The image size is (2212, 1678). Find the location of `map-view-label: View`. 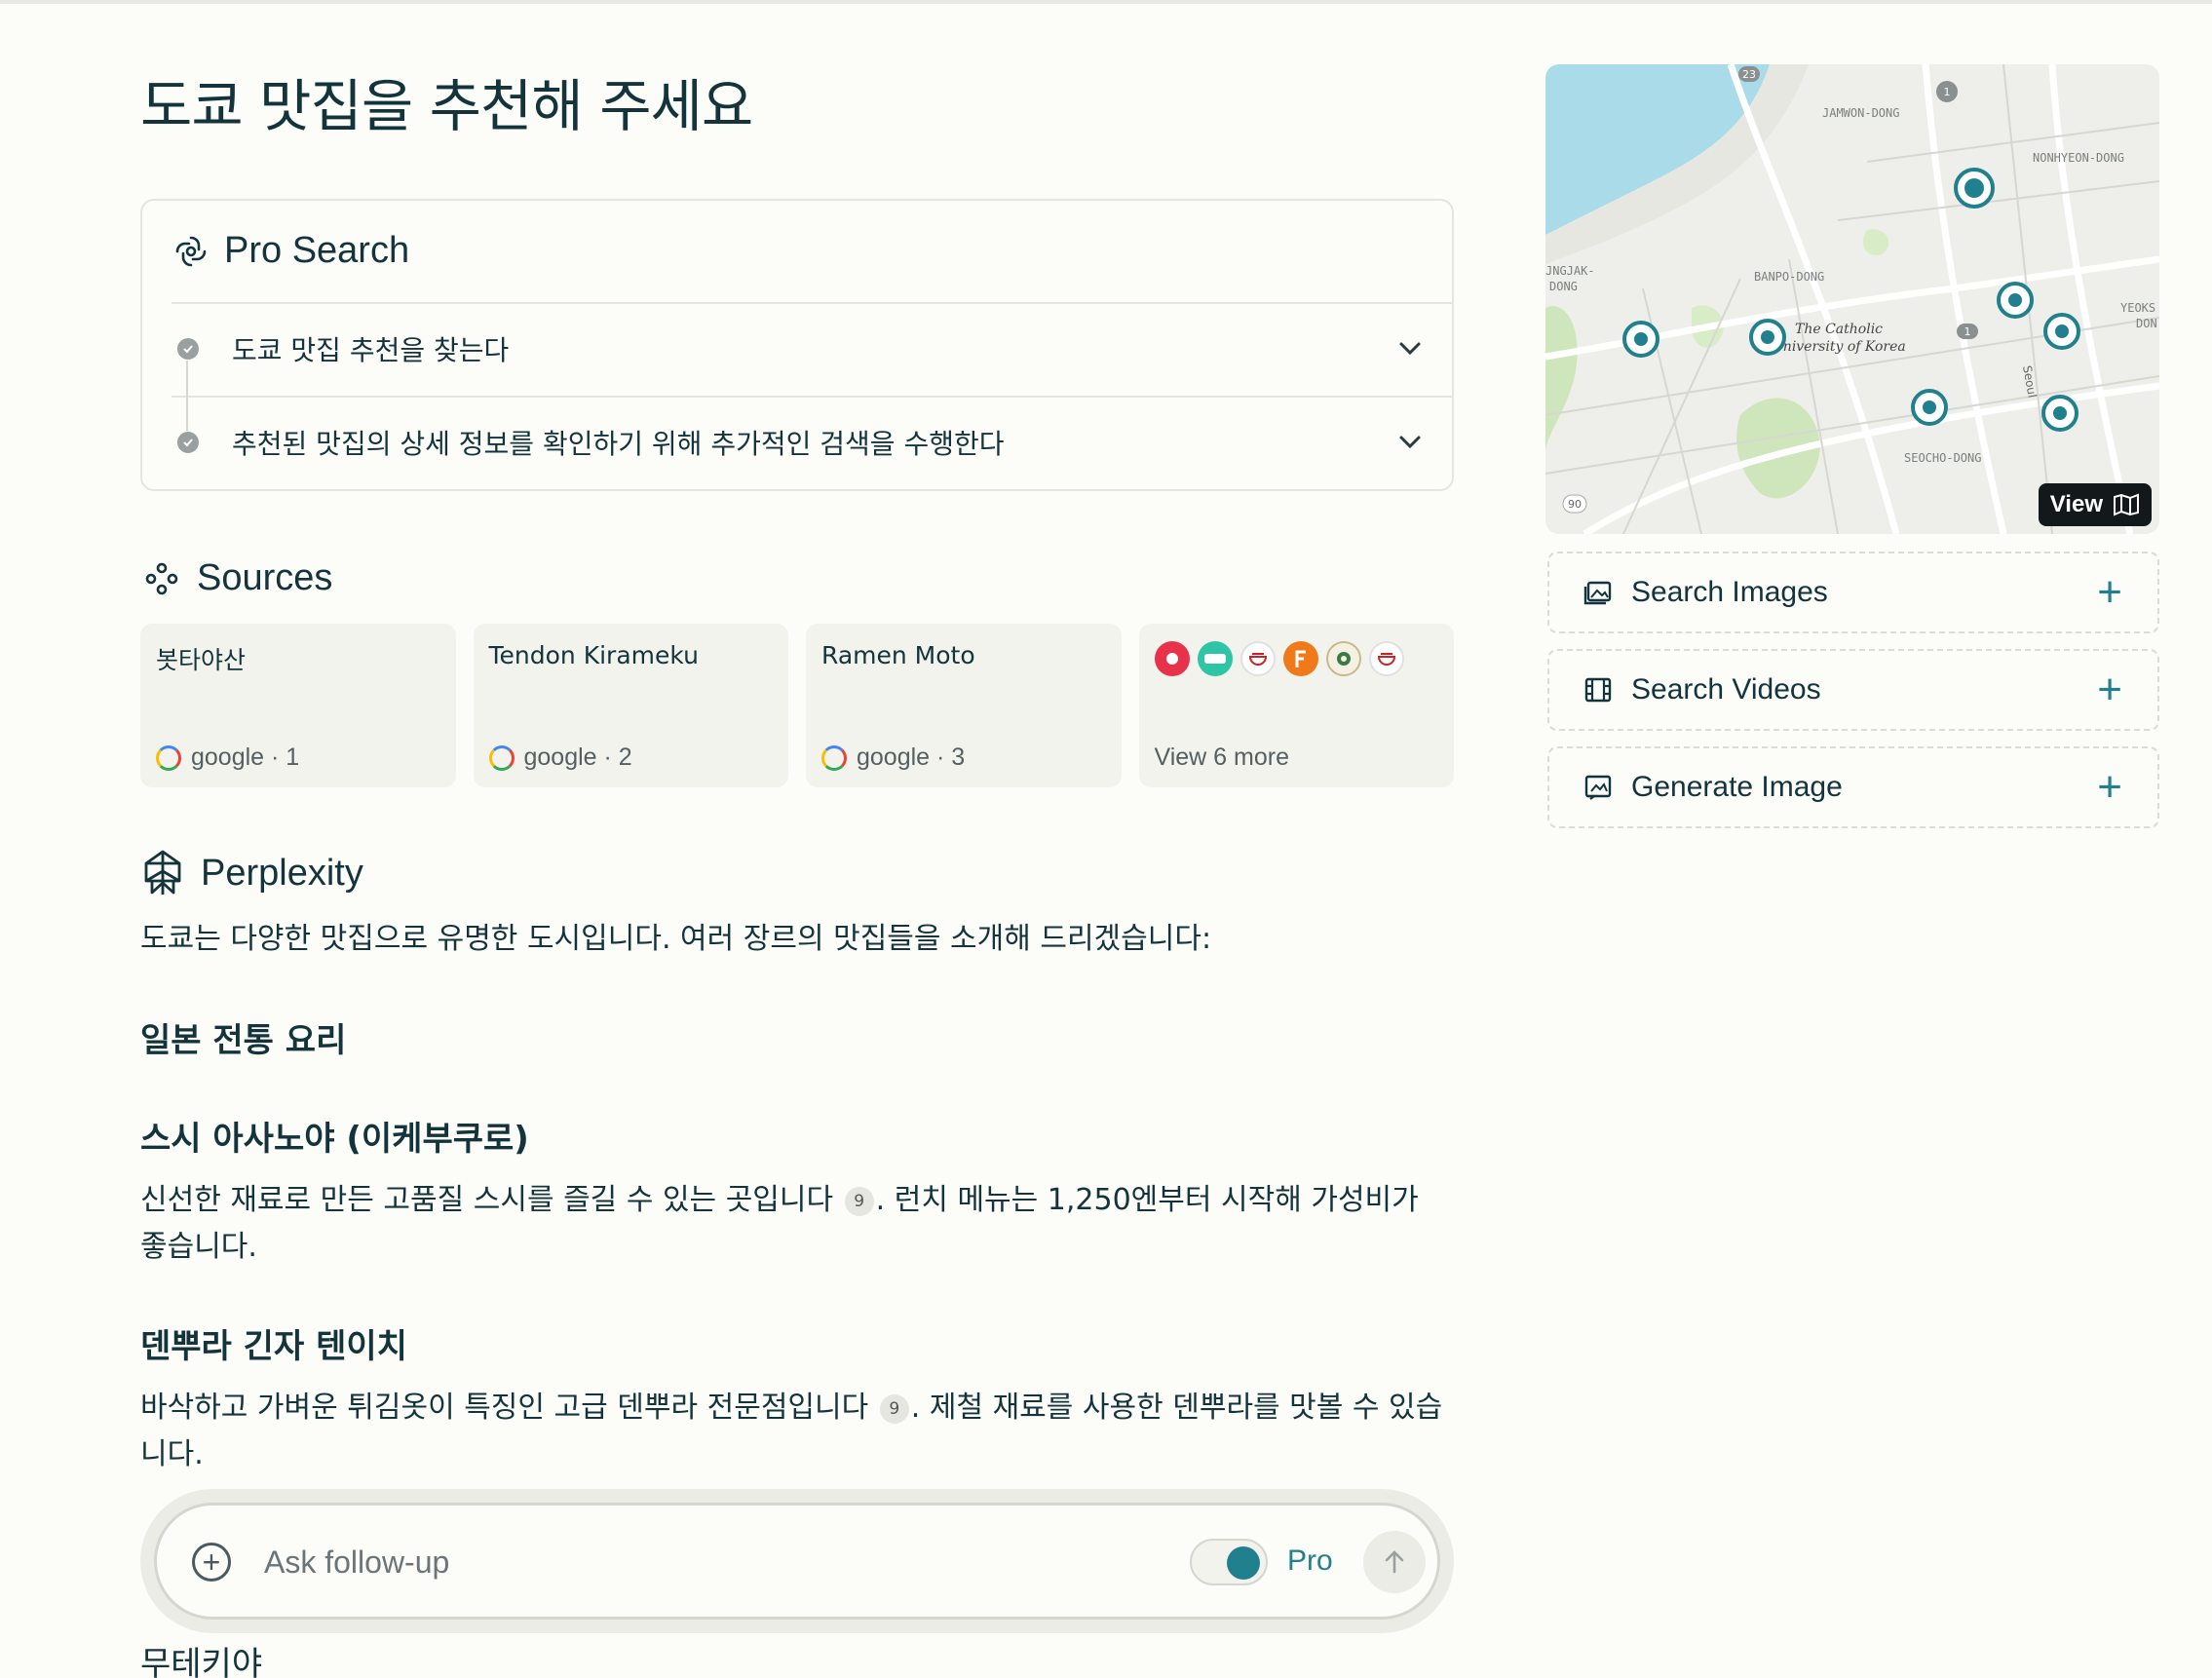

map-view-label: View is located at coordinates (2076, 504).